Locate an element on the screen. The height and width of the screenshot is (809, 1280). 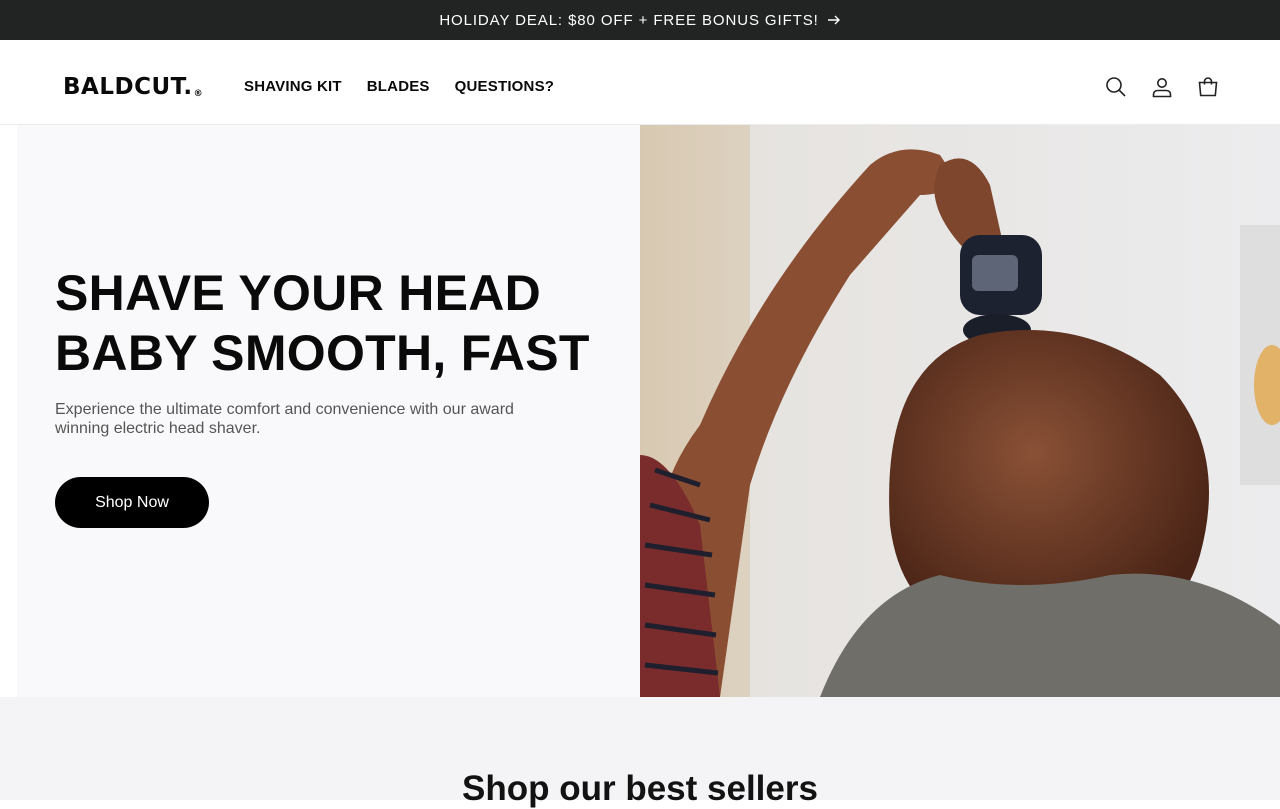
logo-text: BALDCUT. is located at coordinates (128, 87).